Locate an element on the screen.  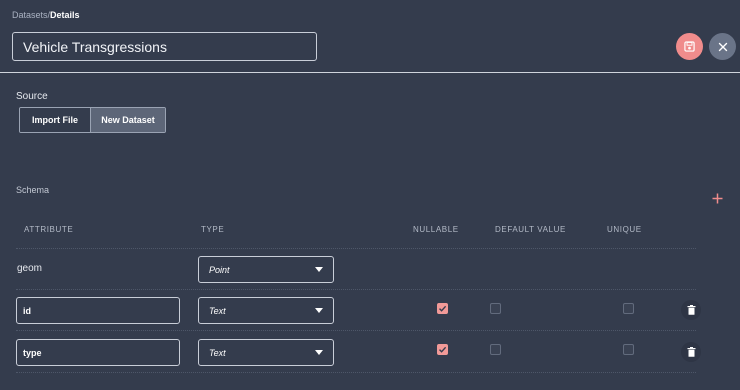
unique-checkbox-type is located at coordinates (628, 349).